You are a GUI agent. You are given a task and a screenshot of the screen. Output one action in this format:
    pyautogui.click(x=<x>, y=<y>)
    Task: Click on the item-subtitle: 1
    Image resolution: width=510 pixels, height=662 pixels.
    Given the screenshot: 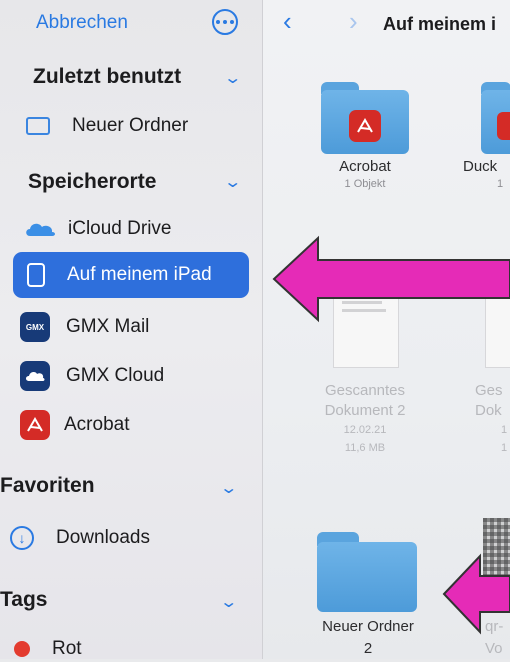 What is the action you would take?
    pyautogui.click(x=500, y=184)
    